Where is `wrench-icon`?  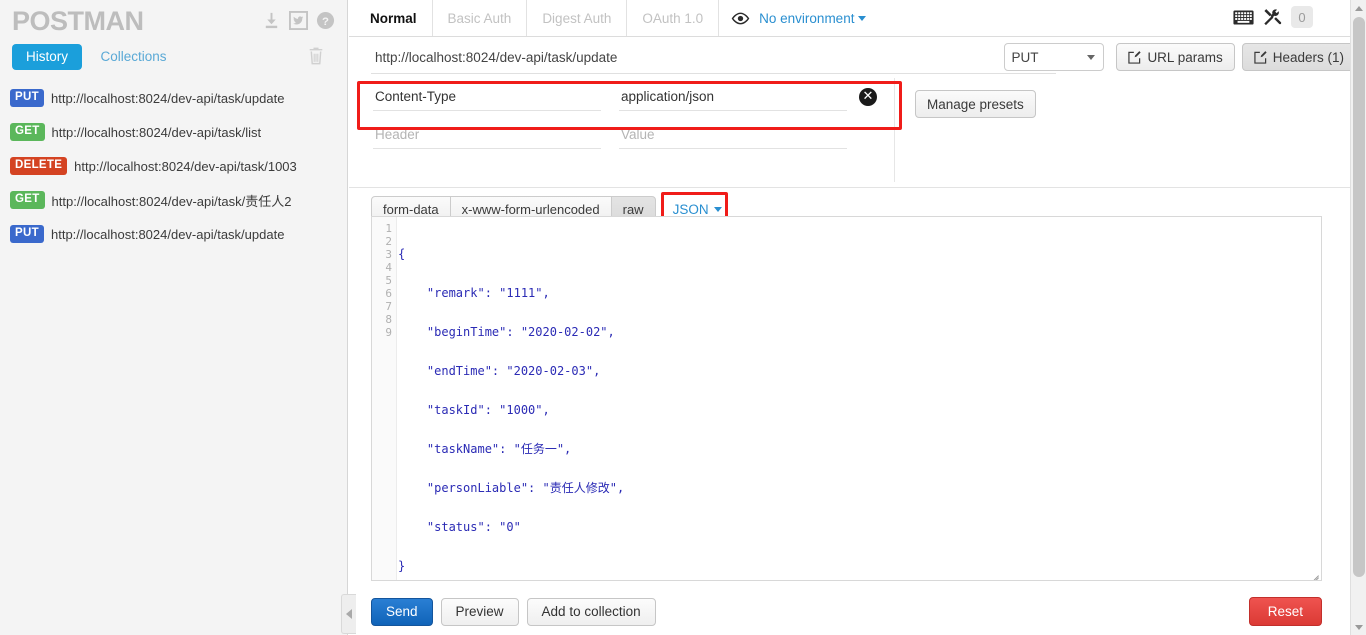 wrench-icon is located at coordinates (1272, 17).